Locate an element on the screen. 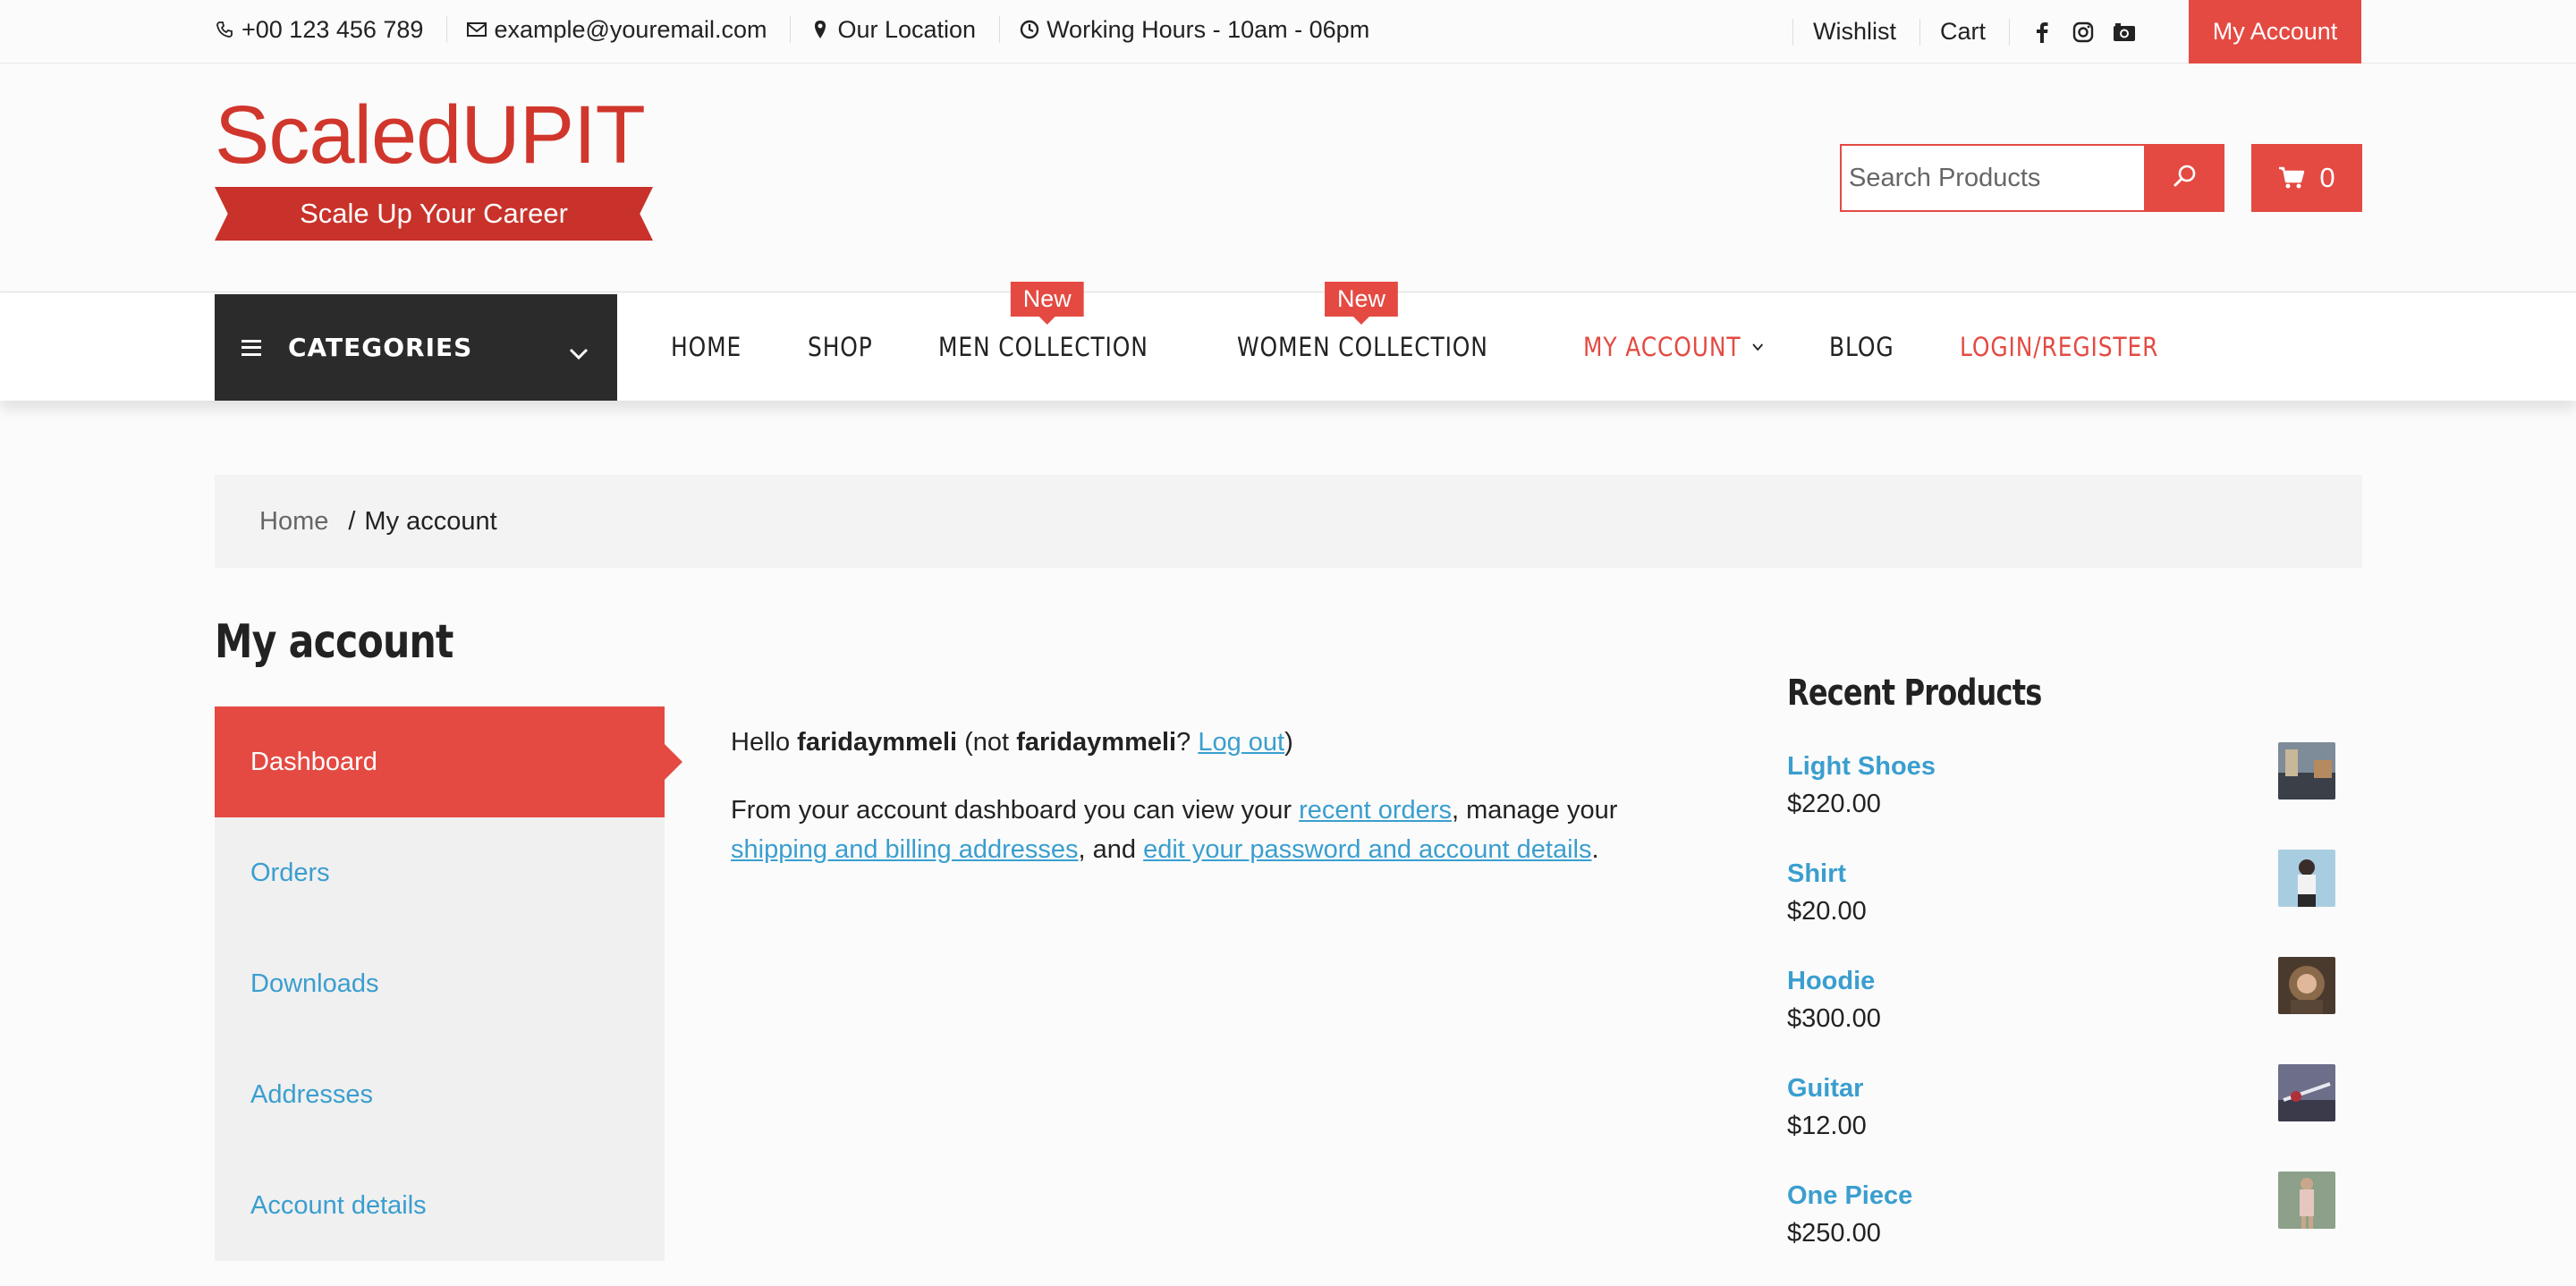  product-item: Guitar $12.00 is located at coordinates (2061, 1121).